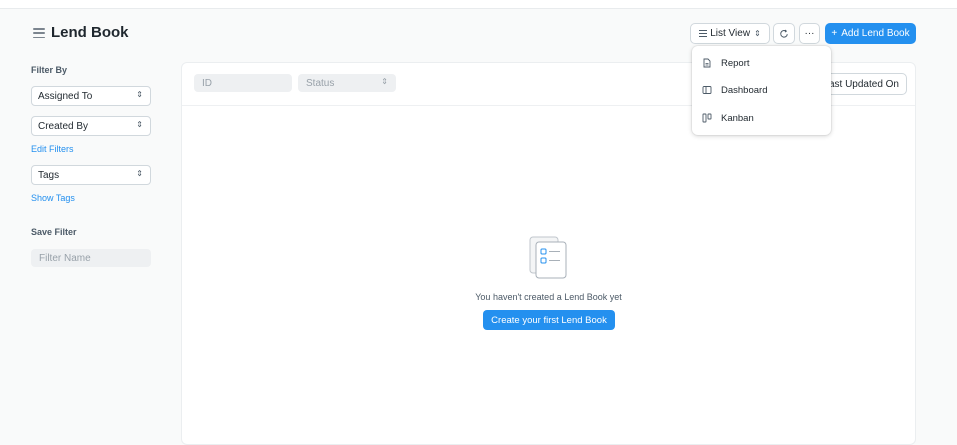 The width and height of the screenshot is (957, 445). I want to click on edit-filters-link: Edit Filters, so click(52, 149).